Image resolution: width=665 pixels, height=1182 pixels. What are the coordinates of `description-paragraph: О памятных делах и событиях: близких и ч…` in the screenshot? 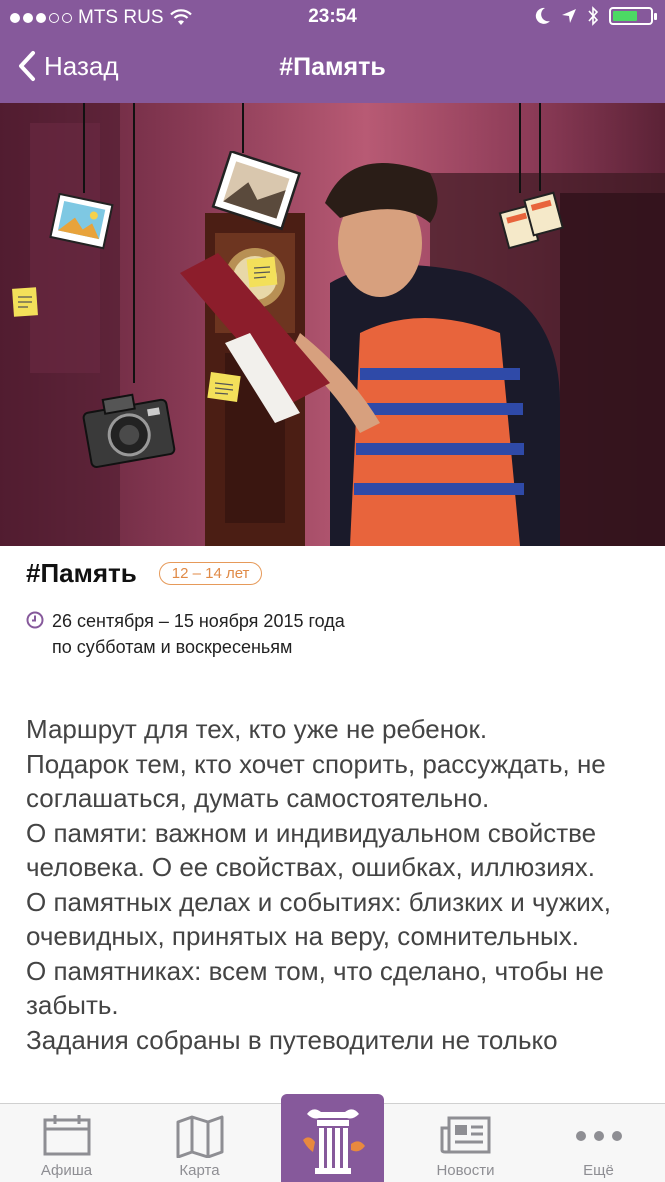 It's located at (318, 919).